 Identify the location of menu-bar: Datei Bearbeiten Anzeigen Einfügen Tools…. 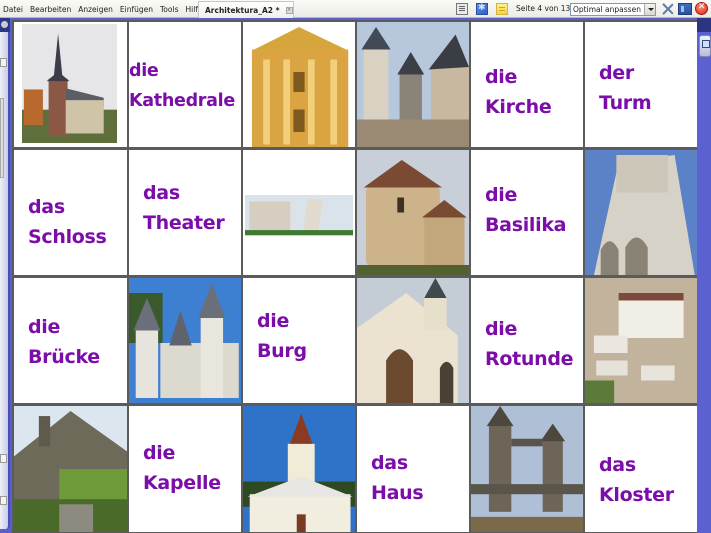
(106, 9).